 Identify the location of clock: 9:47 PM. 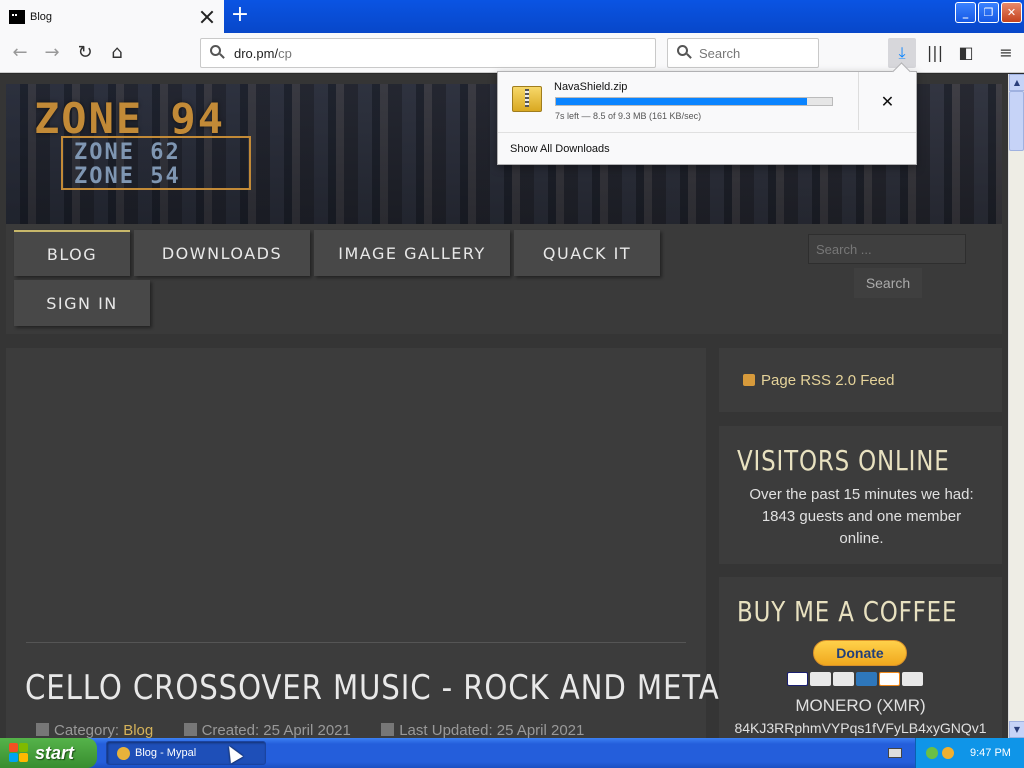
(990, 753).